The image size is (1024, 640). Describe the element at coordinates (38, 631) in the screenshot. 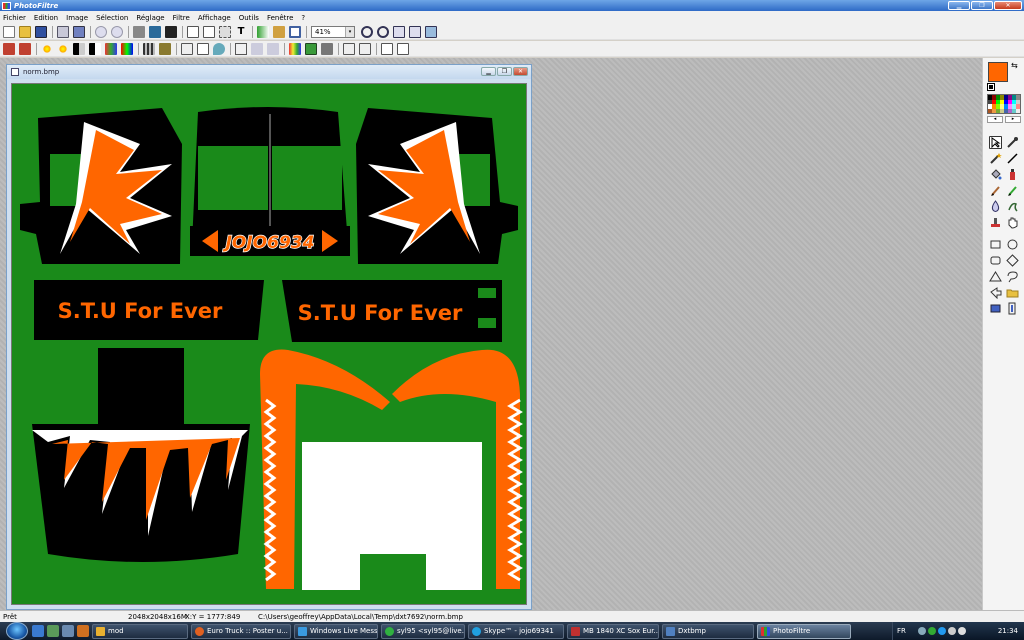

I see `ie-quicklaunch-icon` at that location.